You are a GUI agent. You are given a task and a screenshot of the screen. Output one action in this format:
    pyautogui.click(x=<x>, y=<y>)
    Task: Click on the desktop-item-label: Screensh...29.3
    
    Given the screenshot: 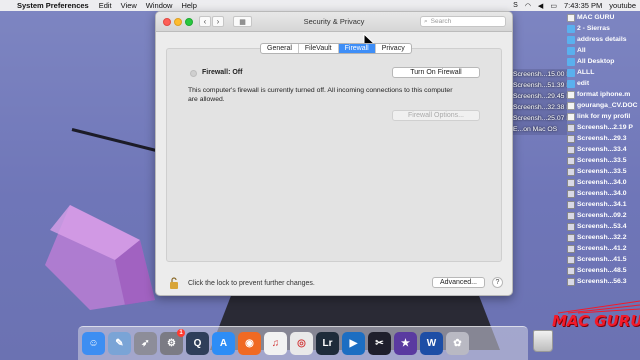 What is the action you would take?
    pyautogui.click(x=602, y=138)
    